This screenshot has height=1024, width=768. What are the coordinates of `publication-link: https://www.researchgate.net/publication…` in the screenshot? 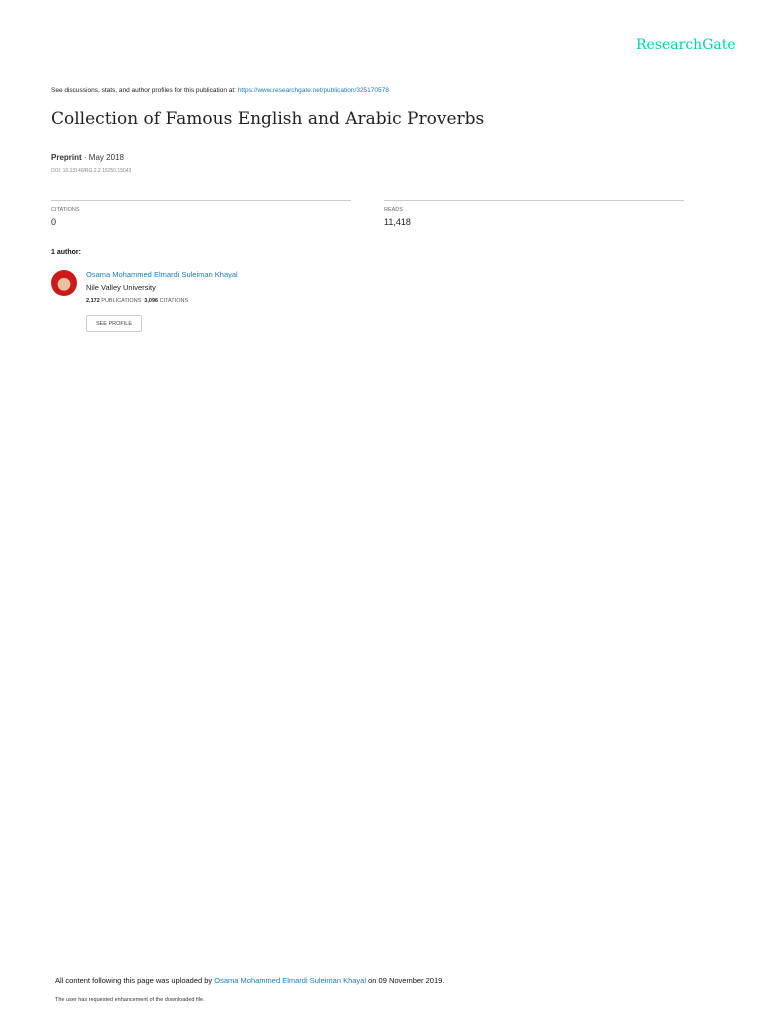 It's located at (313, 90).